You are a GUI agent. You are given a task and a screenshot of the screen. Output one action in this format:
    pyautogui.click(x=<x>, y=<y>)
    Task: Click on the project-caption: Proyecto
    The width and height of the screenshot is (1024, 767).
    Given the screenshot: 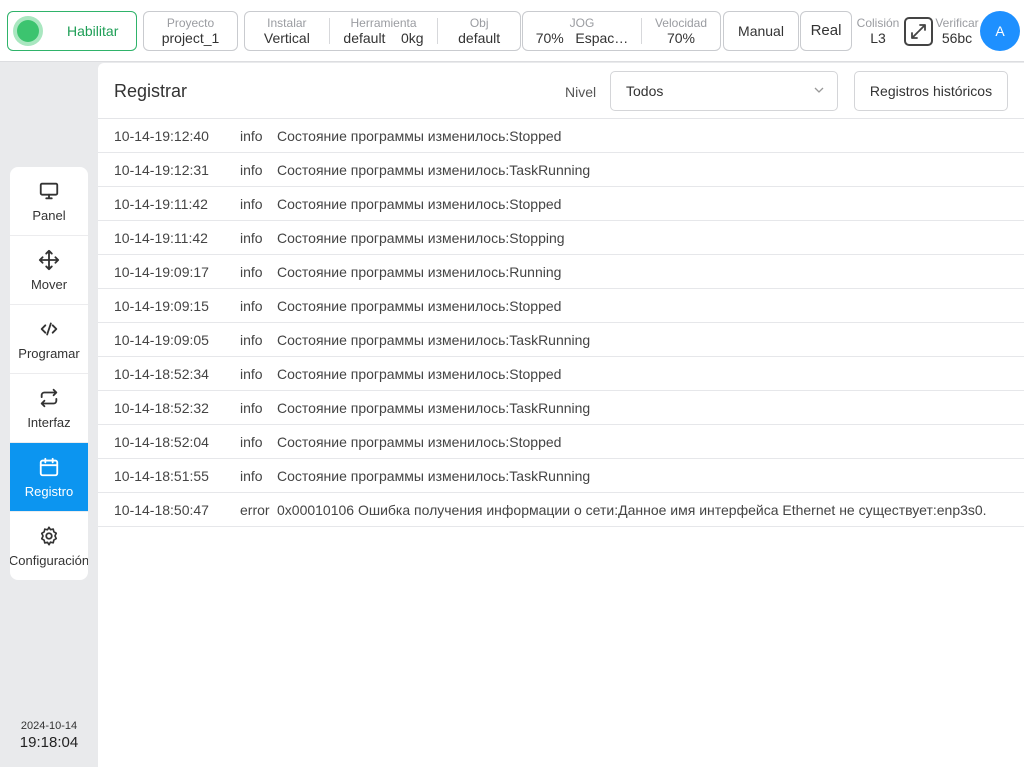 What is the action you would take?
    pyautogui.click(x=190, y=23)
    